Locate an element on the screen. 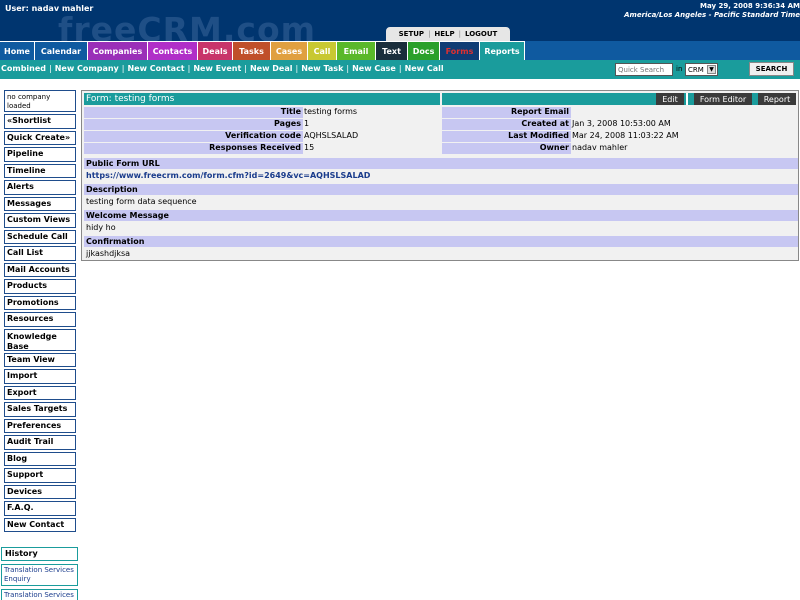 This screenshot has height=600, width=800. sidebar-item-sales-targets: Sales Targets is located at coordinates (40, 409).